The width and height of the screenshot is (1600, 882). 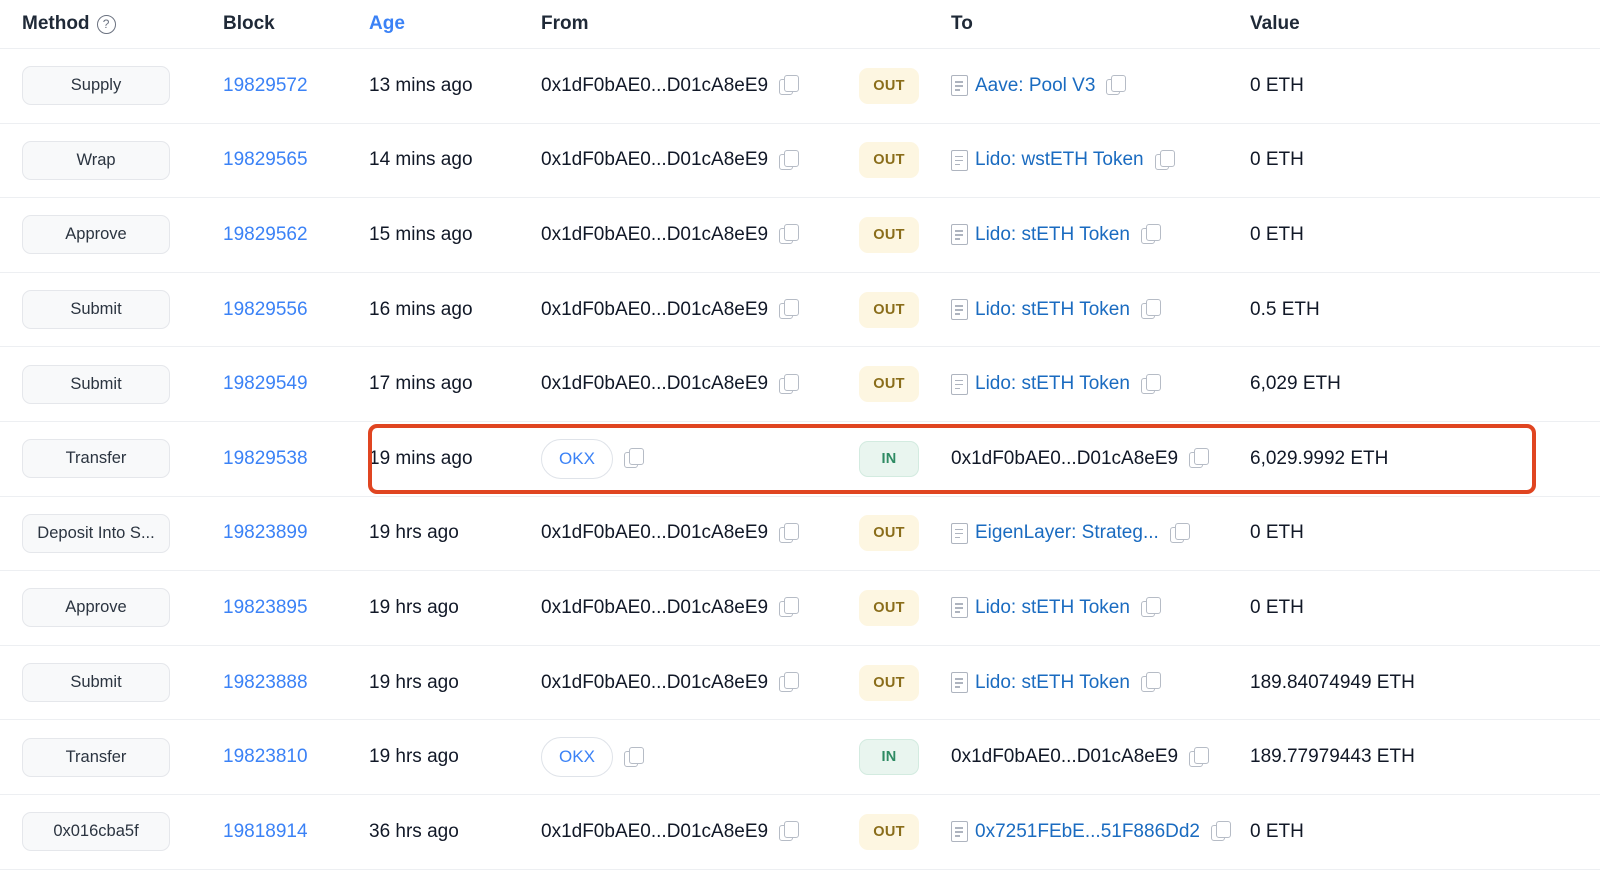 I want to click on to-cell: Lido: wstETH Token, so click(x=1100, y=160).